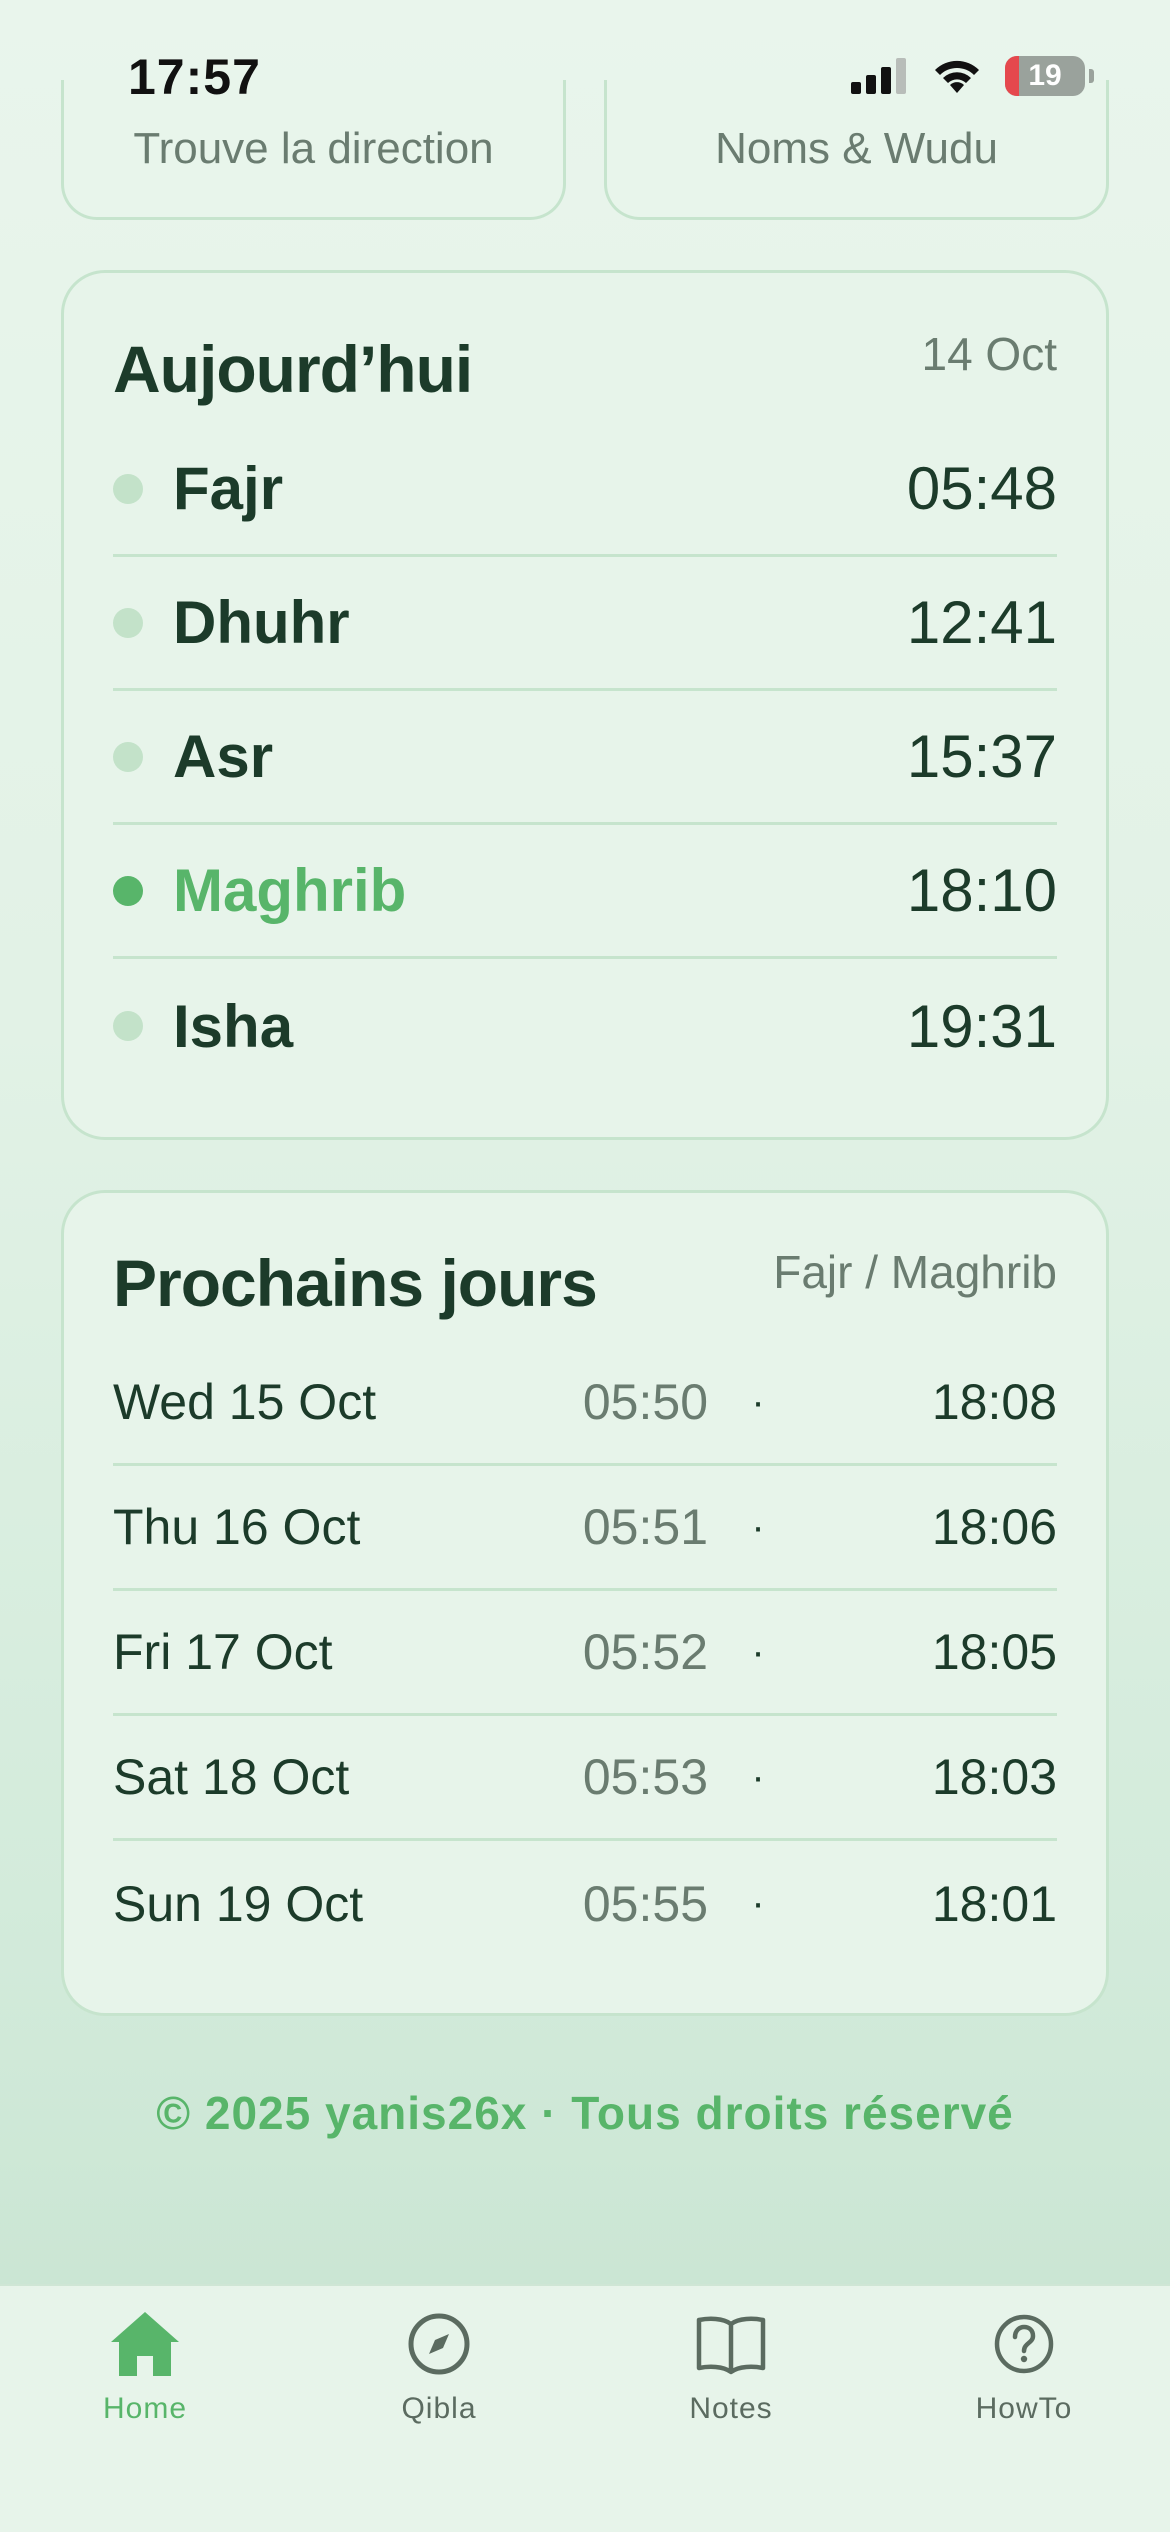  What do you see at coordinates (645, 1402) in the screenshot?
I see `day-fajr-time: 05:50` at bounding box center [645, 1402].